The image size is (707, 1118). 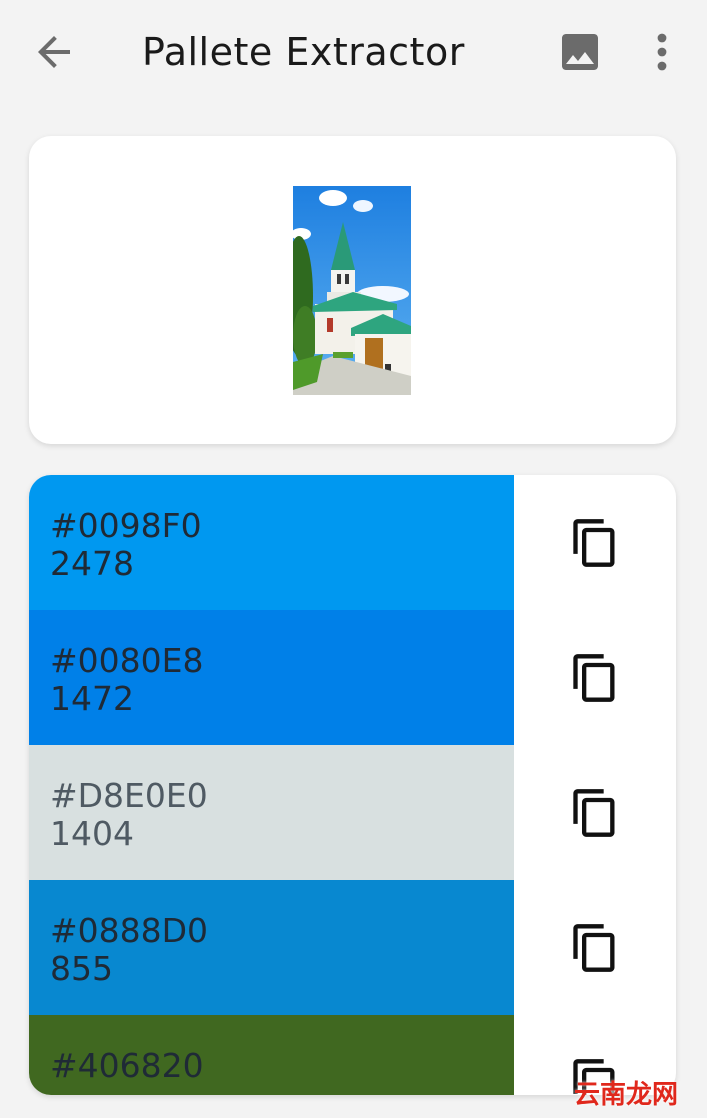 I want to click on palette-row: #0080E8 1472, so click(x=352, y=677).